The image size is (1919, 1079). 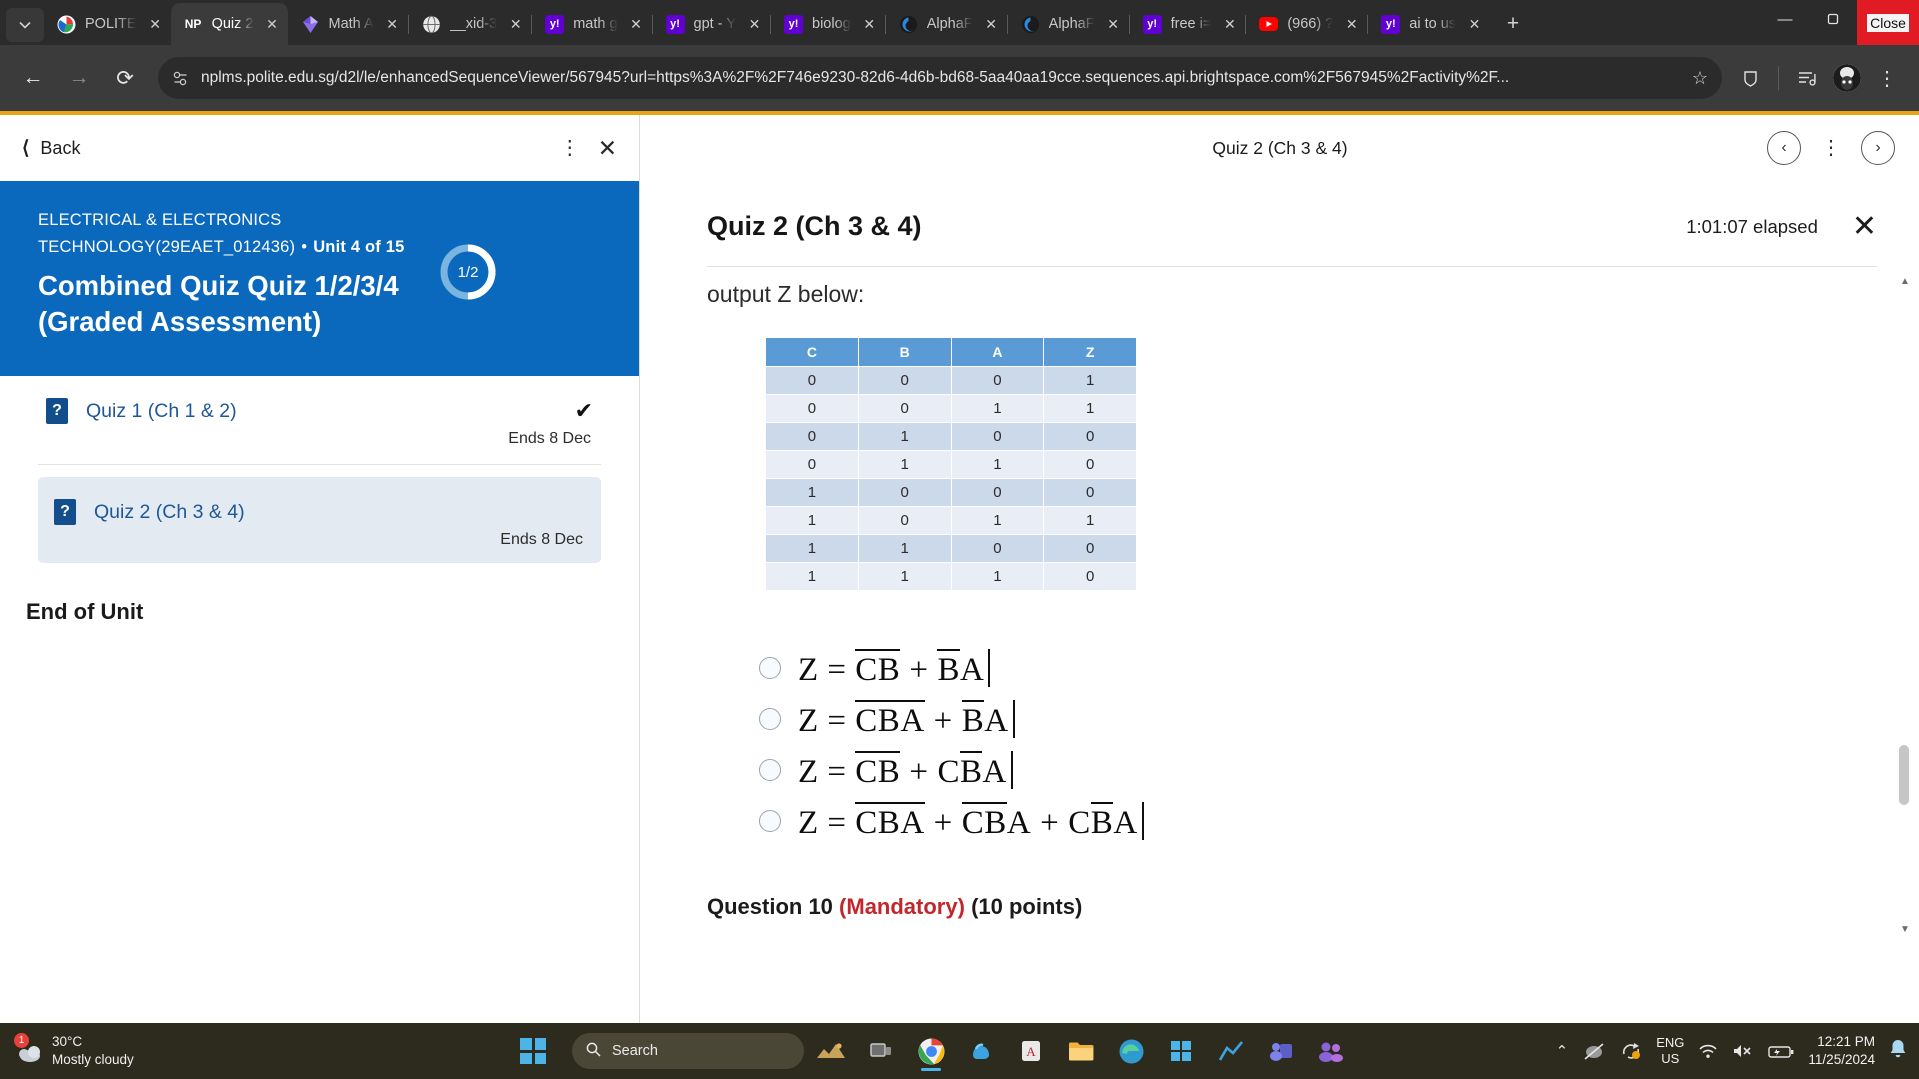 What do you see at coordinates (1708, 1051) in the screenshot?
I see `tray-wifi-icon` at bounding box center [1708, 1051].